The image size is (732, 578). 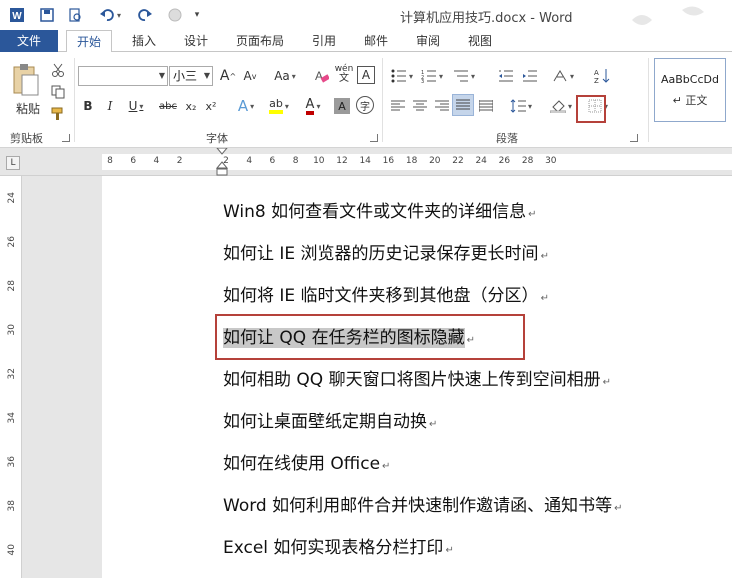 What do you see at coordinates (458, 161) in the screenshot?
I see `ruler-number: 22` at bounding box center [458, 161].